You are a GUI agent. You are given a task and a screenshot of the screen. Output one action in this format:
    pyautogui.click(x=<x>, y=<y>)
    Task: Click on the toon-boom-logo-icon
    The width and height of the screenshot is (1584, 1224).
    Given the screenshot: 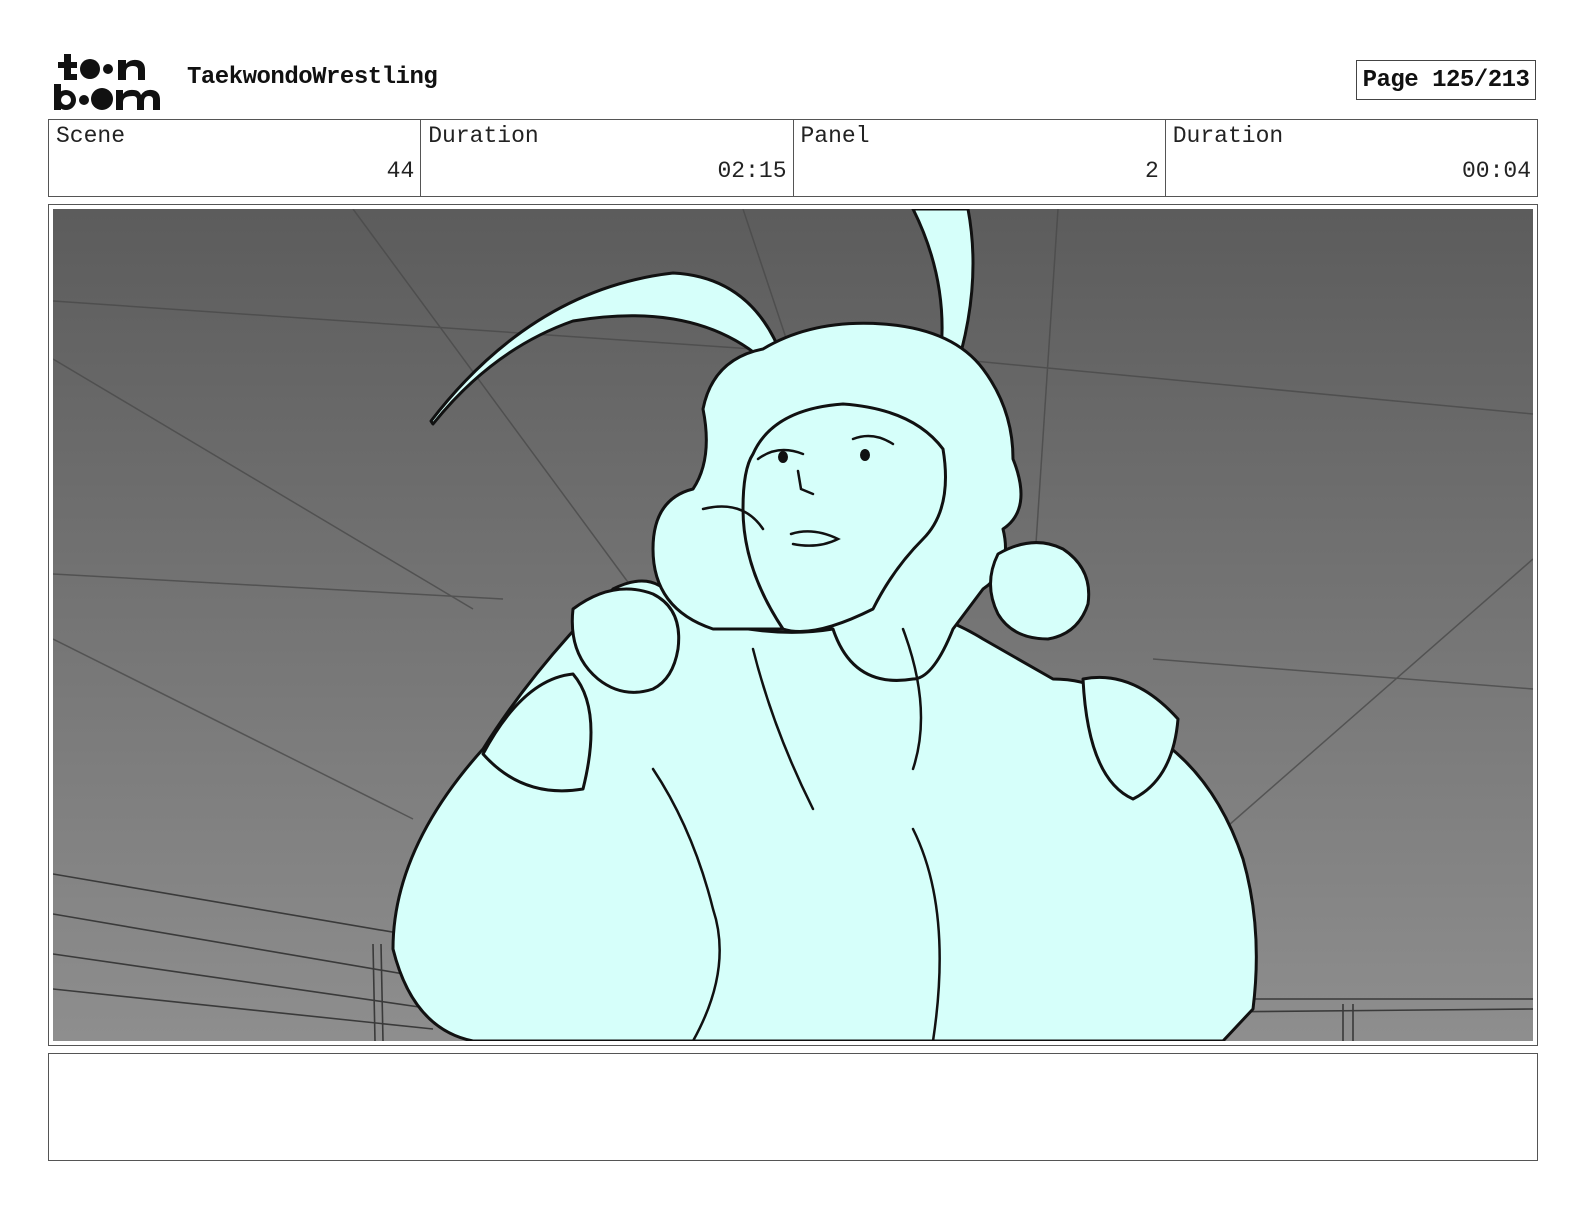 What is the action you would take?
    pyautogui.click(x=107, y=82)
    